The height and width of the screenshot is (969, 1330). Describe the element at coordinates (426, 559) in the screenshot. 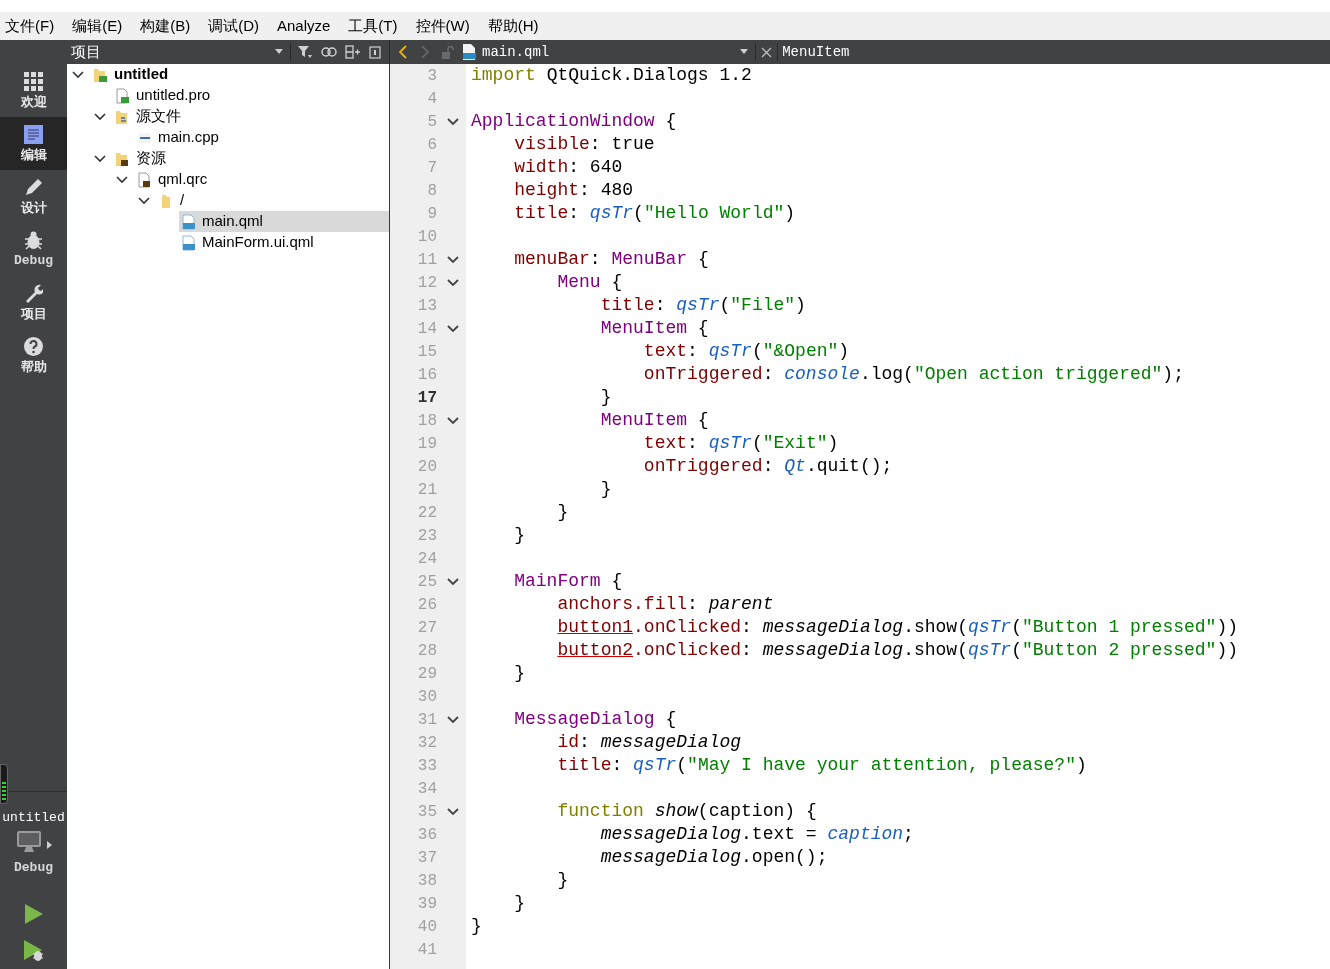

I see `line-number: 24` at that location.